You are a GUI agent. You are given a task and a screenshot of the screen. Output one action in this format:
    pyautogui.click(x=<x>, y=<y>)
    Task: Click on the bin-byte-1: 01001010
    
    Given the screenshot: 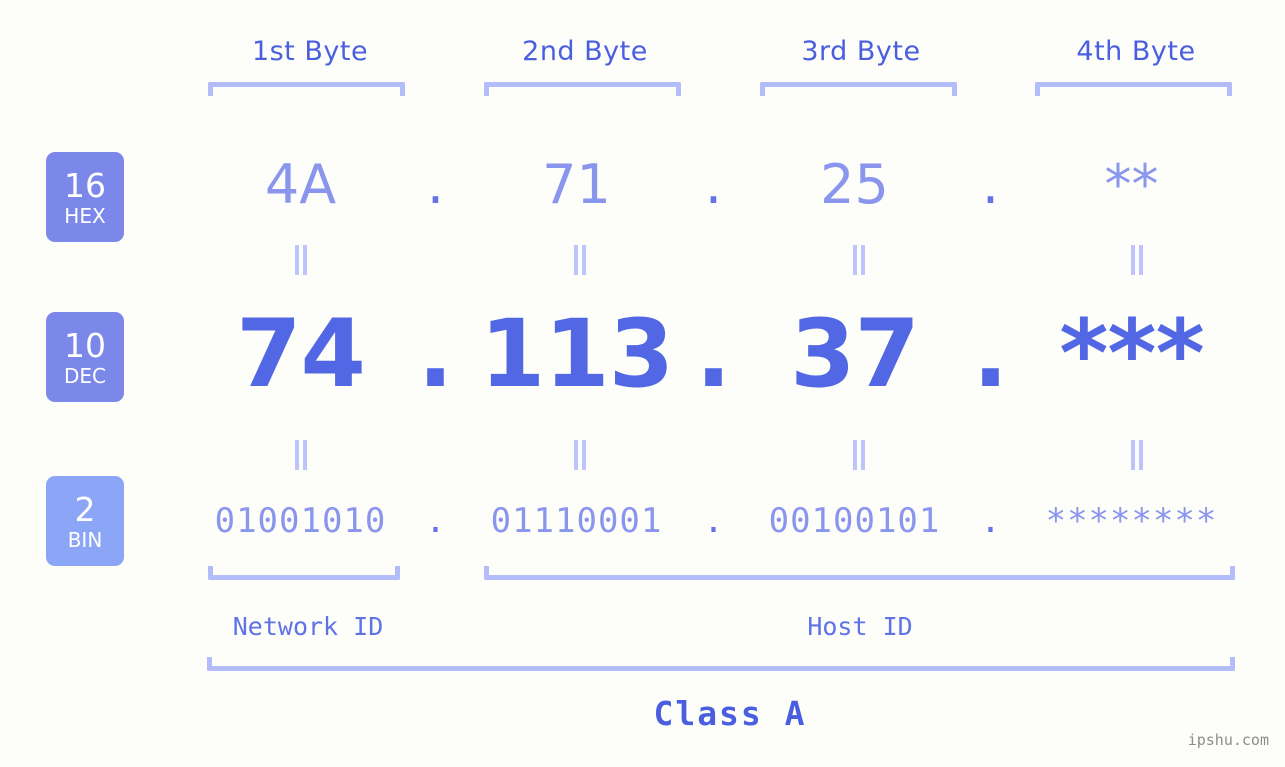 What is the action you would take?
    pyautogui.click(x=300, y=521)
    